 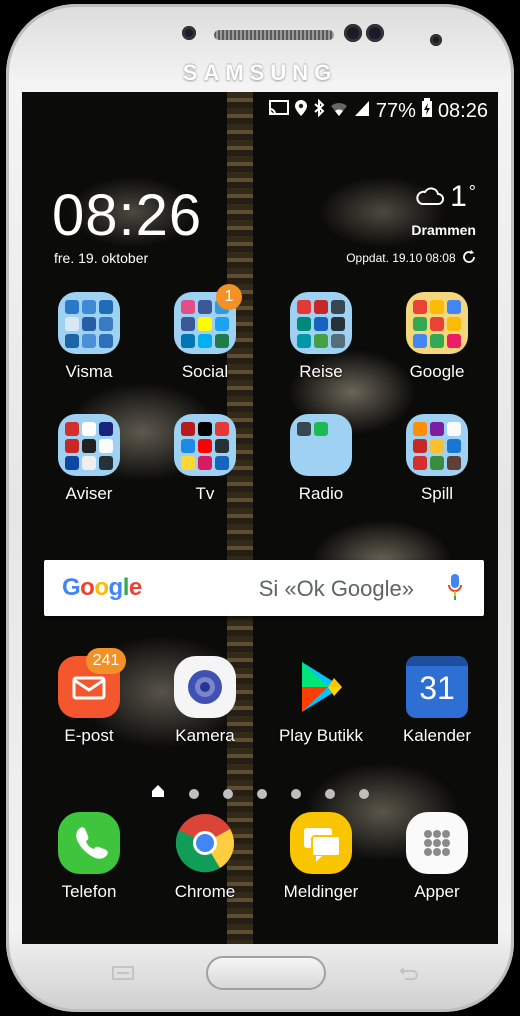 I want to click on app-chrome: Chrome, so click(x=205, y=857).